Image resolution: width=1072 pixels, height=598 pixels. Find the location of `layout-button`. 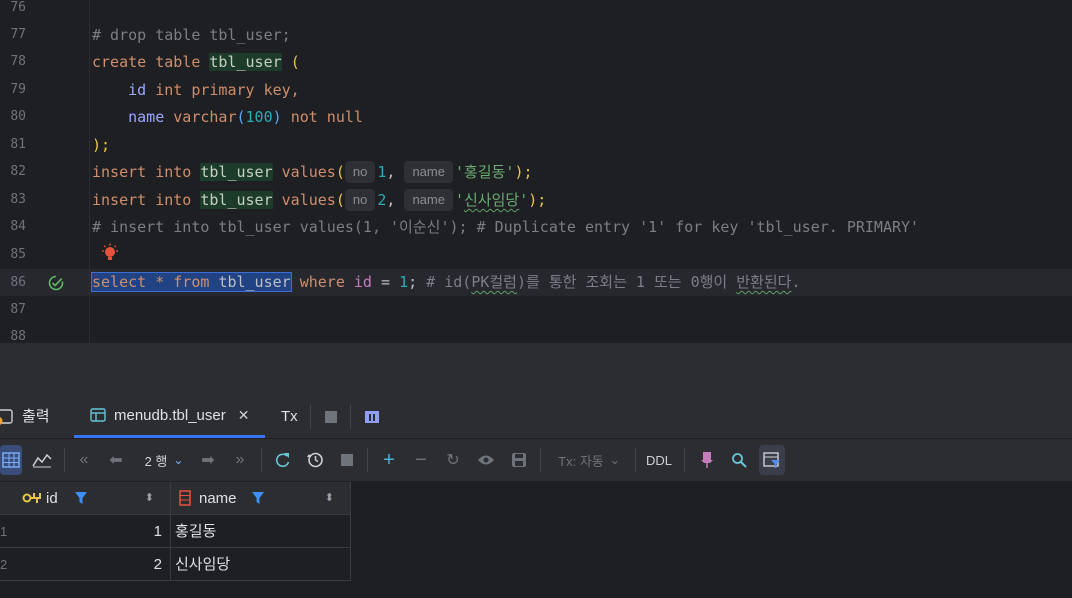

layout-button is located at coordinates (372, 416).